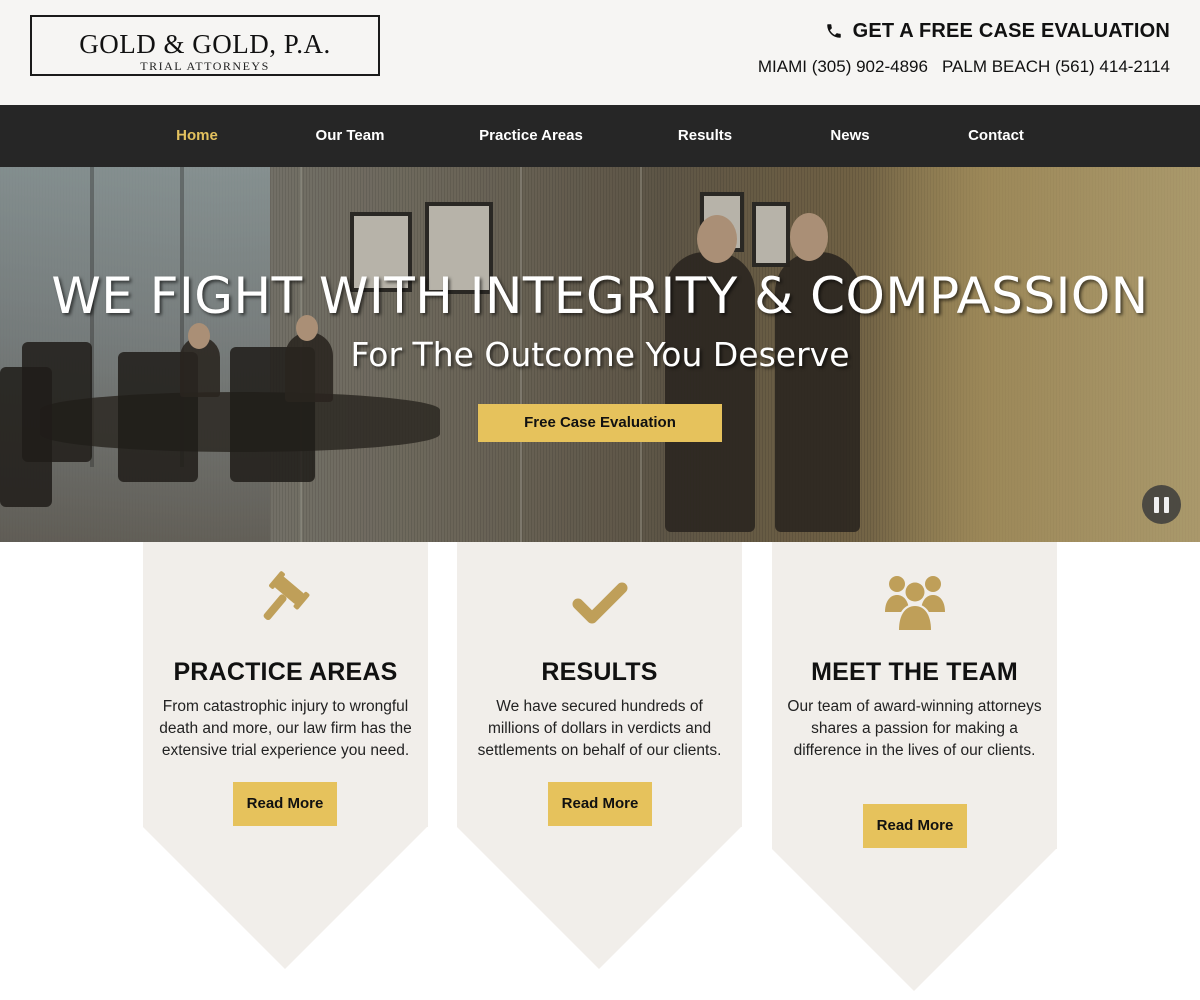 This screenshot has height=1000, width=1200. I want to click on checkmark-icon, so click(599, 603).